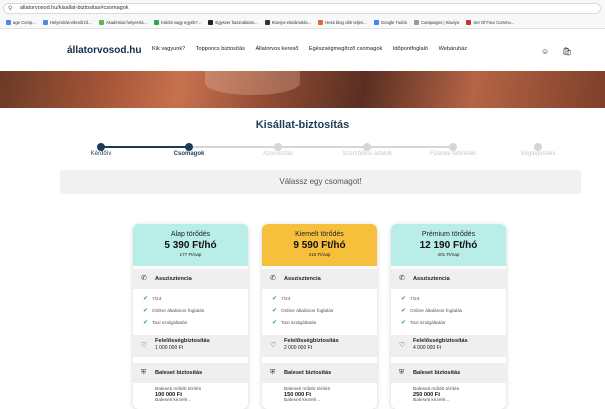 The height and width of the screenshot is (409, 605). What do you see at coordinates (448, 346) in the screenshot?
I see `liability-row: ♡ Felelősségbiztosítás 4 000 000 Ft` at bounding box center [448, 346].